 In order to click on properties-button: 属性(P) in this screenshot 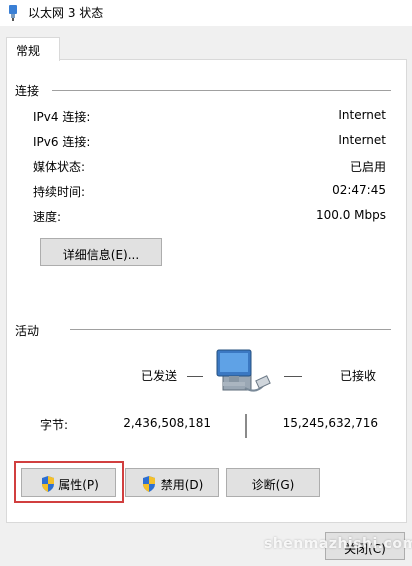, I will do `click(68, 482)`.